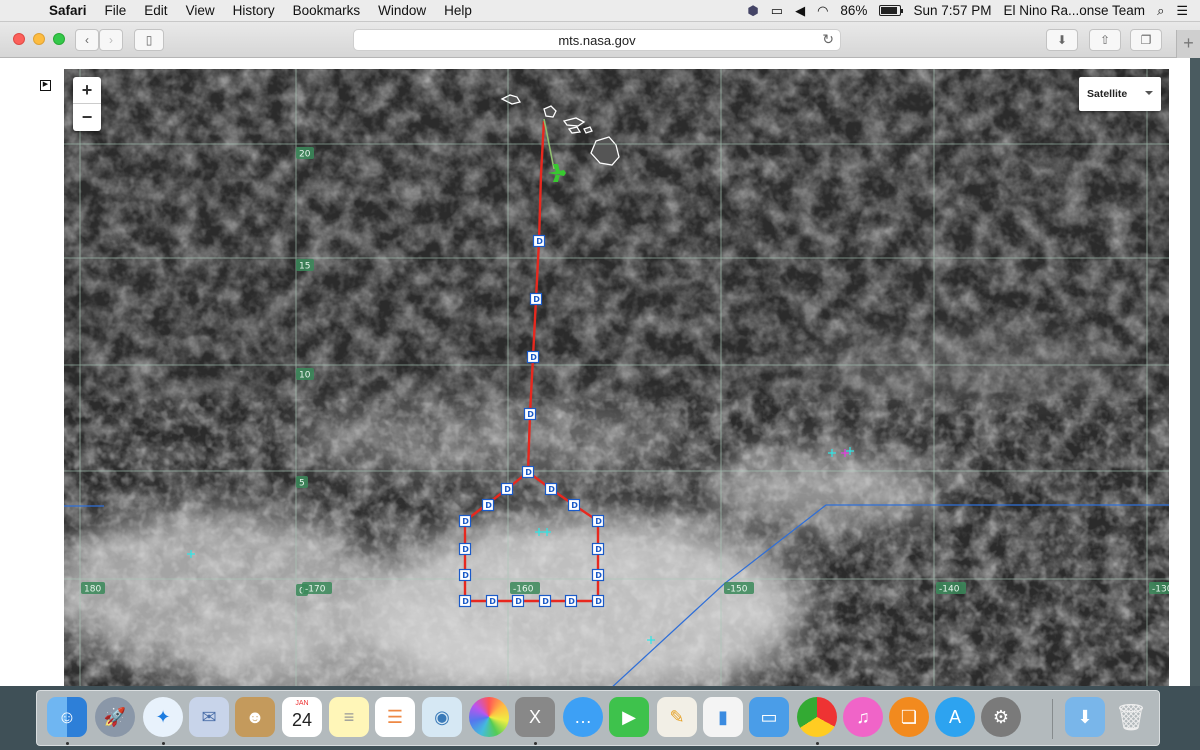 Image resolution: width=1200 pixels, height=750 pixels. What do you see at coordinates (828, 39) in the screenshot?
I see `reload-icon: ↻` at bounding box center [828, 39].